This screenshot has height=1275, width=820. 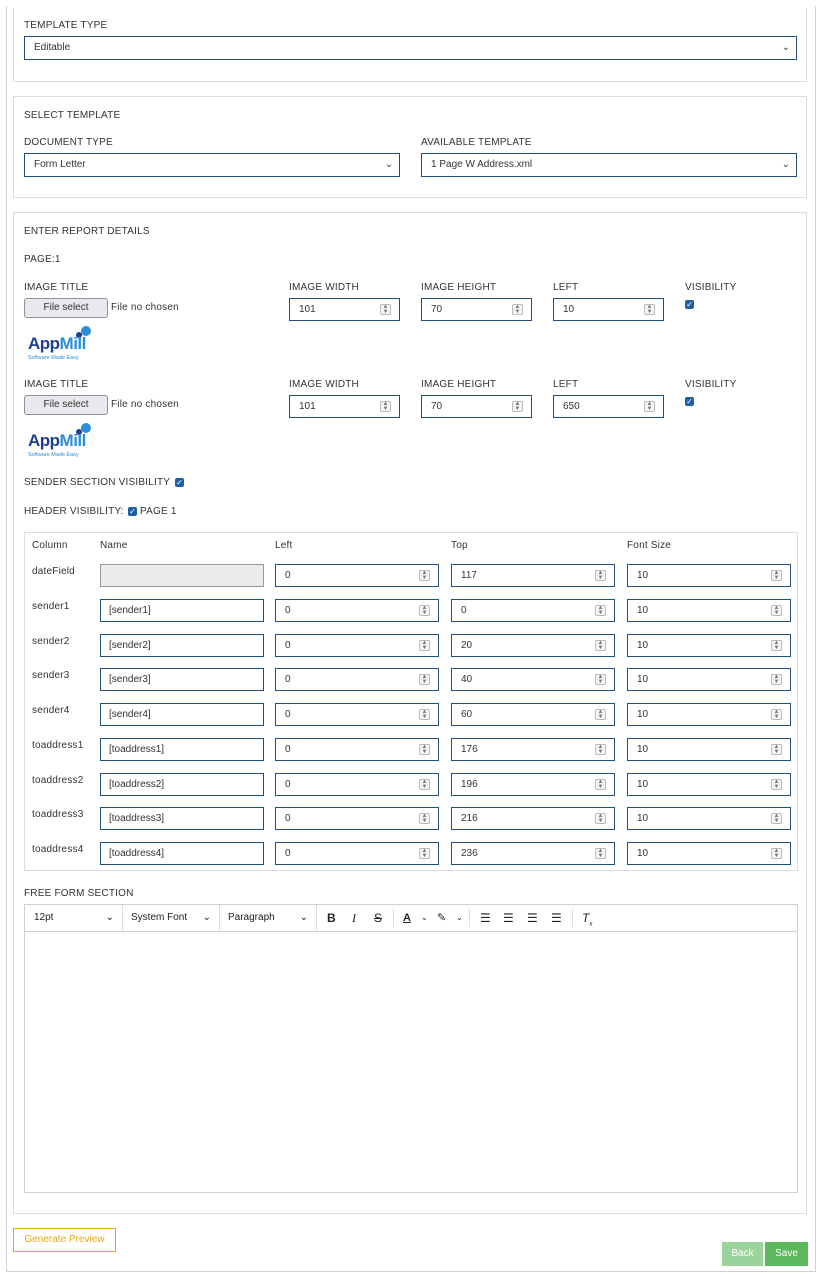 I want to click on generate-preview-button: Generate Preview, so click(x=64, y=1240).